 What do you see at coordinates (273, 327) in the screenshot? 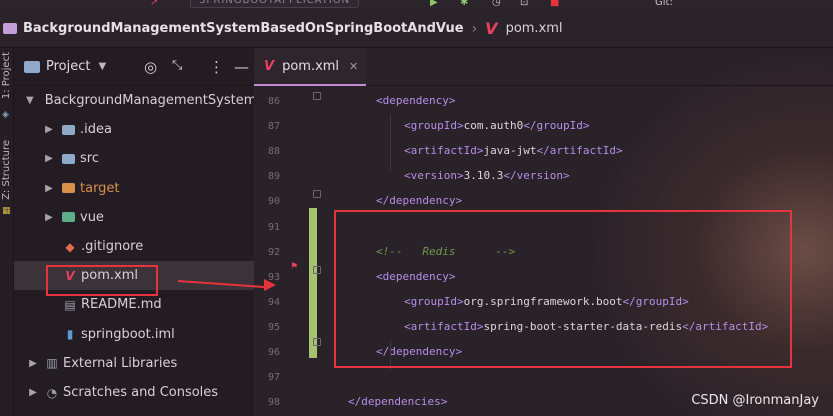
I see `line-number: 95` at bounding box center [273, 327].